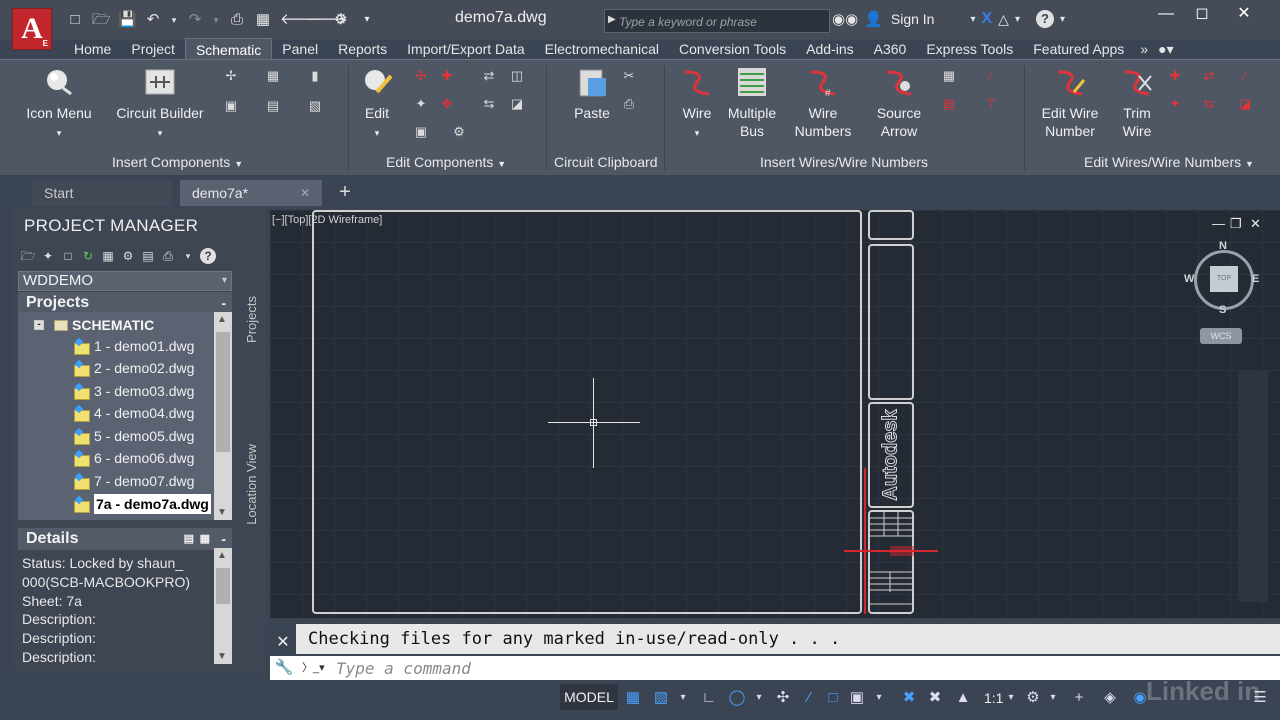 Image resolution: width=1280 pixels, height=720 pixels. Describe the element at coordinates (517, 104) in the screenshot. I see `retag-icon: ◪` at that location.